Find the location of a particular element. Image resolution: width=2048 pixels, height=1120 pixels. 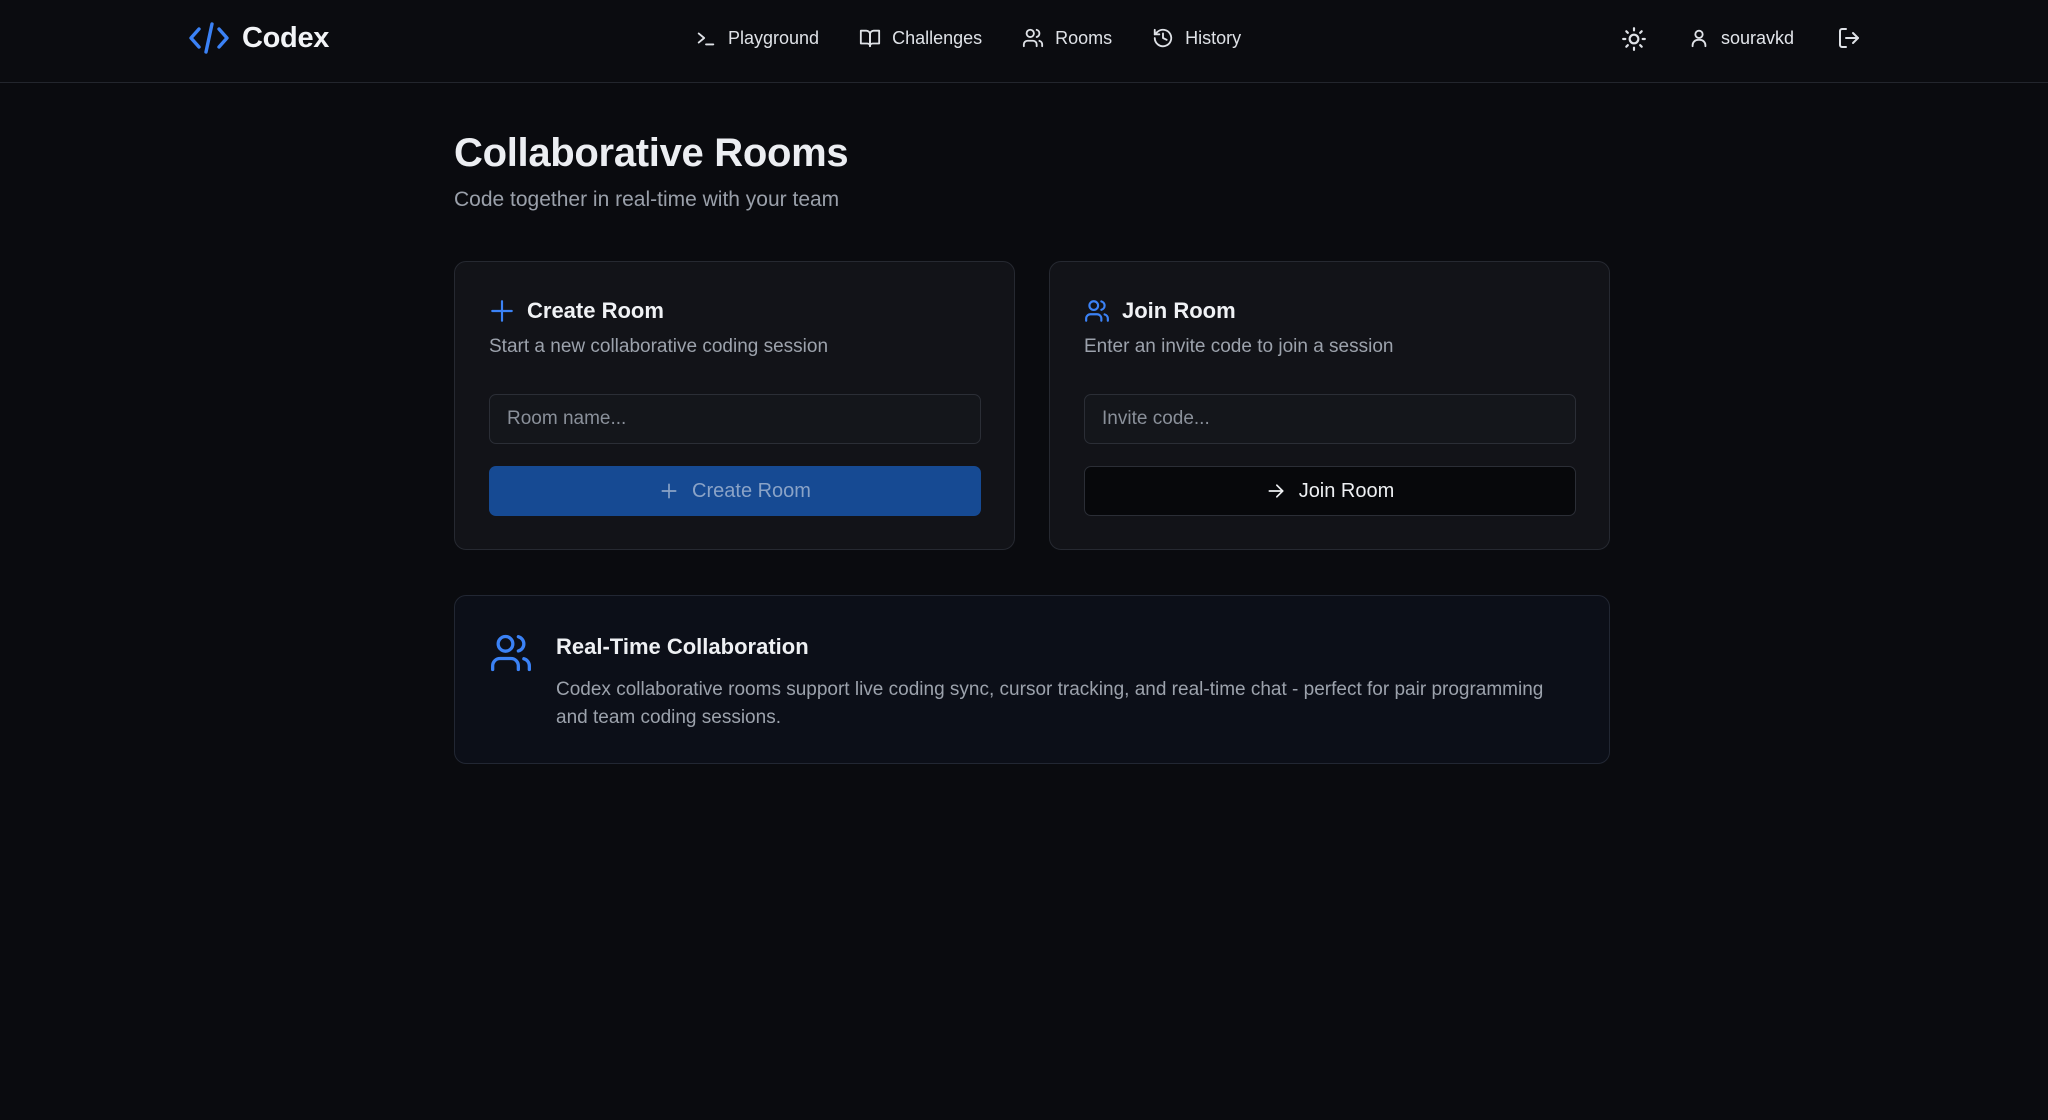

nav-challenges: Challenges is located at coordinates (920, 38).